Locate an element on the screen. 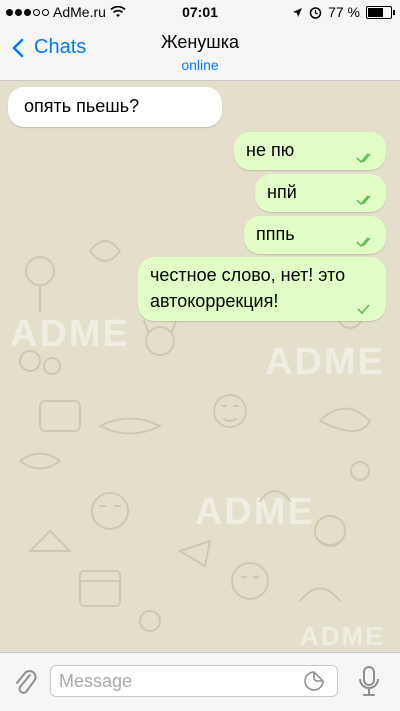 The image size is (400, 711). message-composer is located at coordinates (200, 681).